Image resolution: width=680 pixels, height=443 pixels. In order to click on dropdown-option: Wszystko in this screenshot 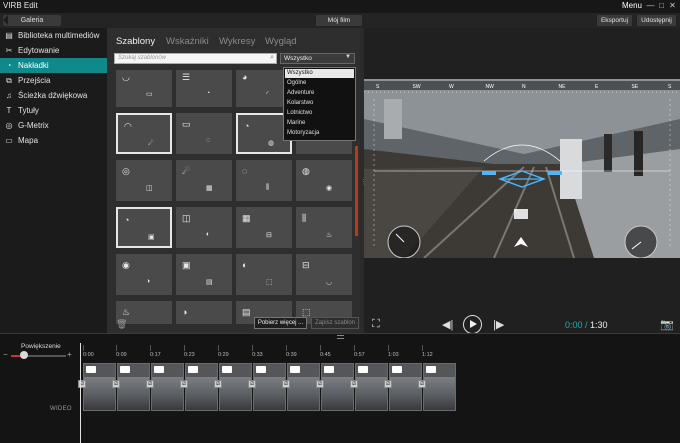, I will do `click(319, 73)`.